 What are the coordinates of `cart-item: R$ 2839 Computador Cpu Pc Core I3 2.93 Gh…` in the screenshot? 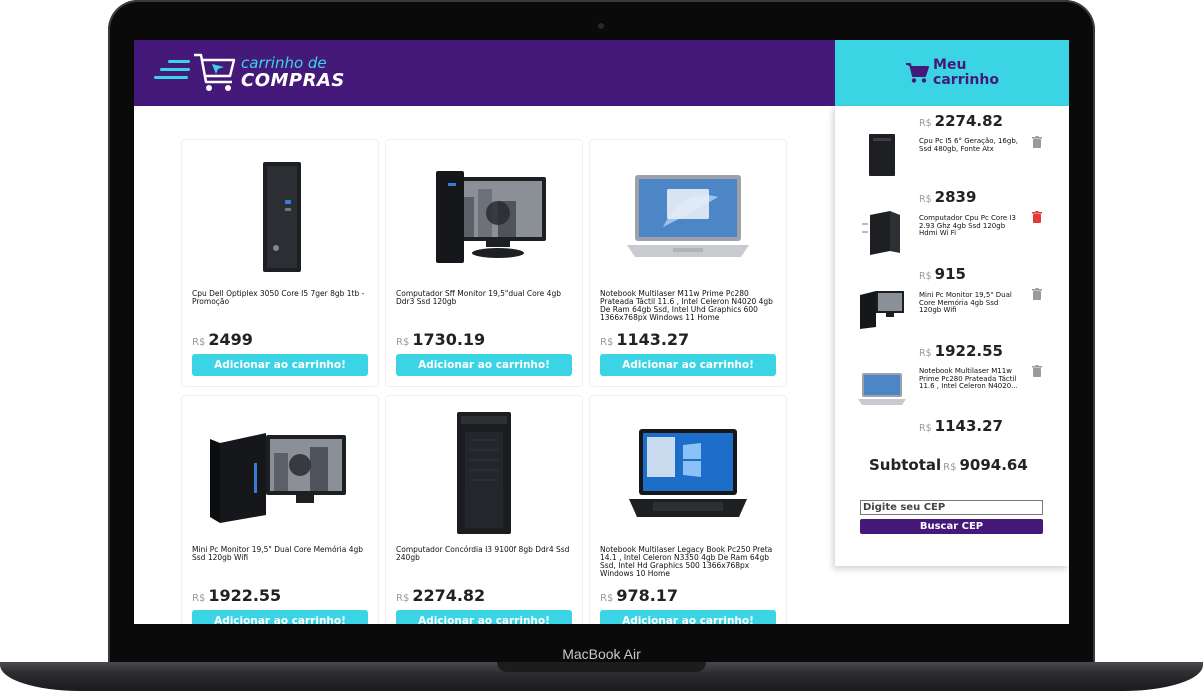 It's located at (952, 221).